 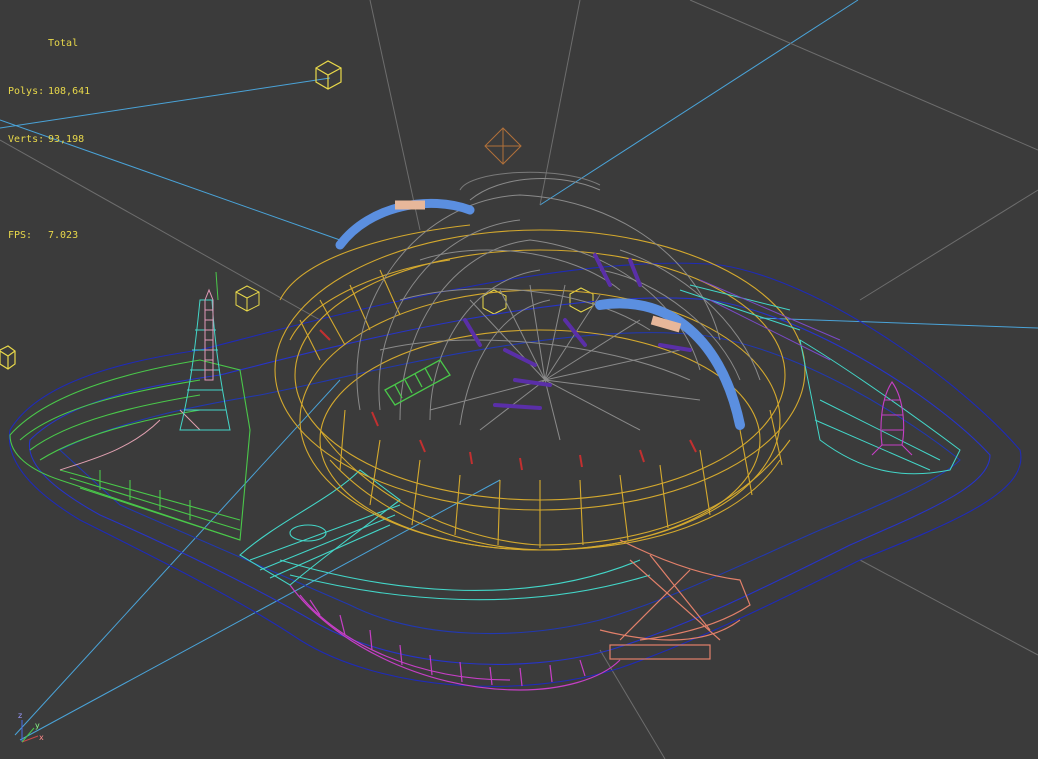 I want to click on green-left-wing-wireframe, so click(x=130, y=450).